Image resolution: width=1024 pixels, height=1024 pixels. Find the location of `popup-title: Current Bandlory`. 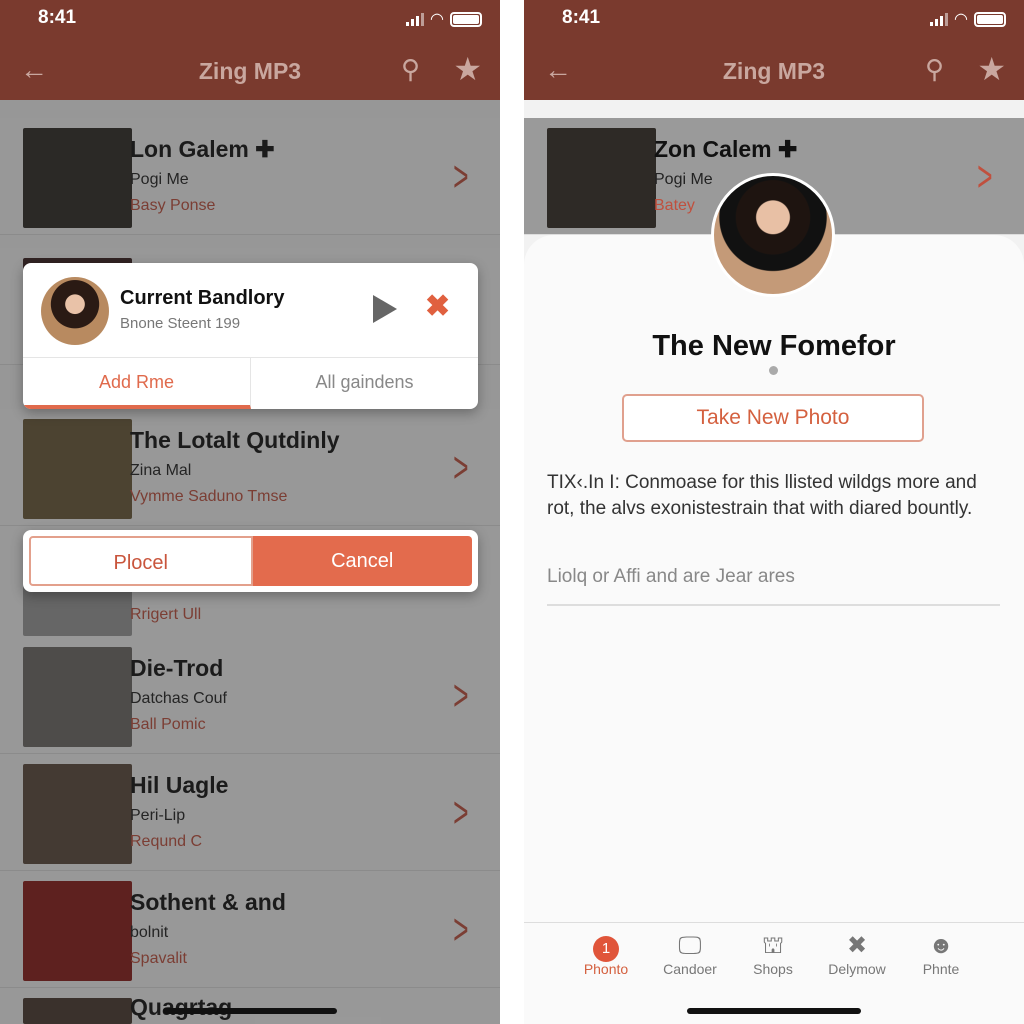

popup-title: Current Bandlory is located at coordinates (202, 298).